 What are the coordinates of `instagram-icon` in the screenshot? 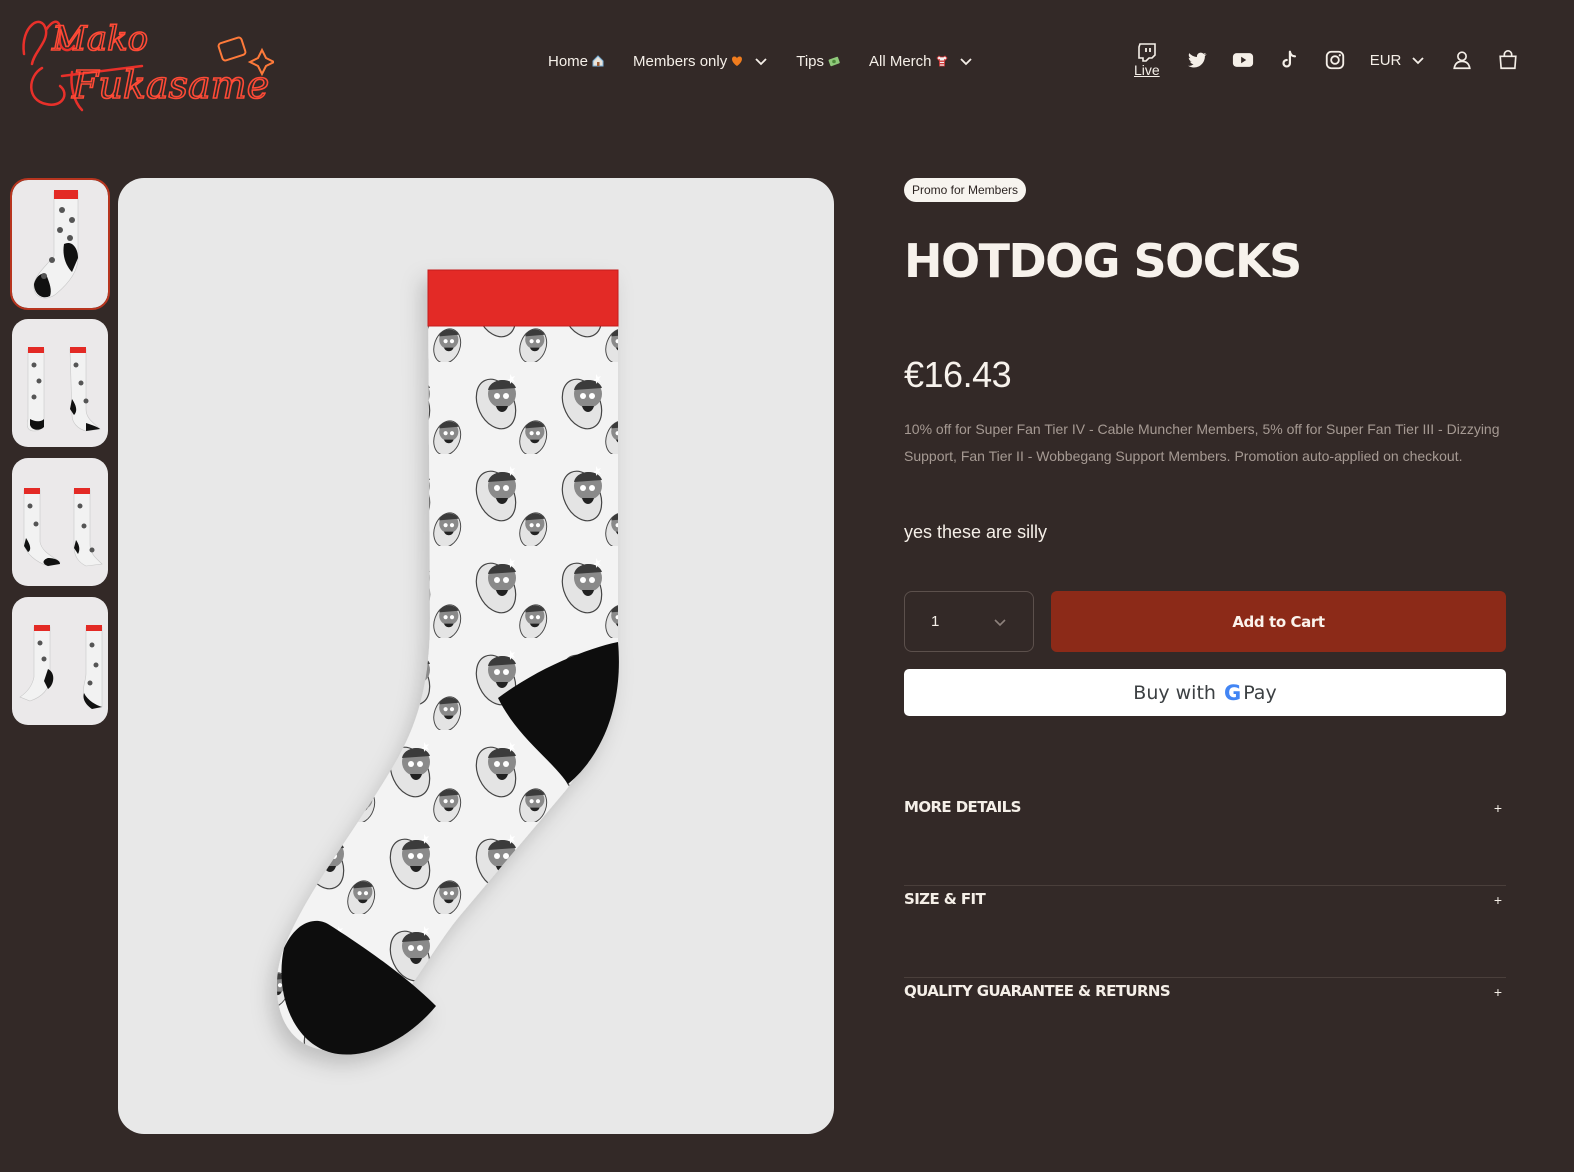 It's located at (1334, 60).